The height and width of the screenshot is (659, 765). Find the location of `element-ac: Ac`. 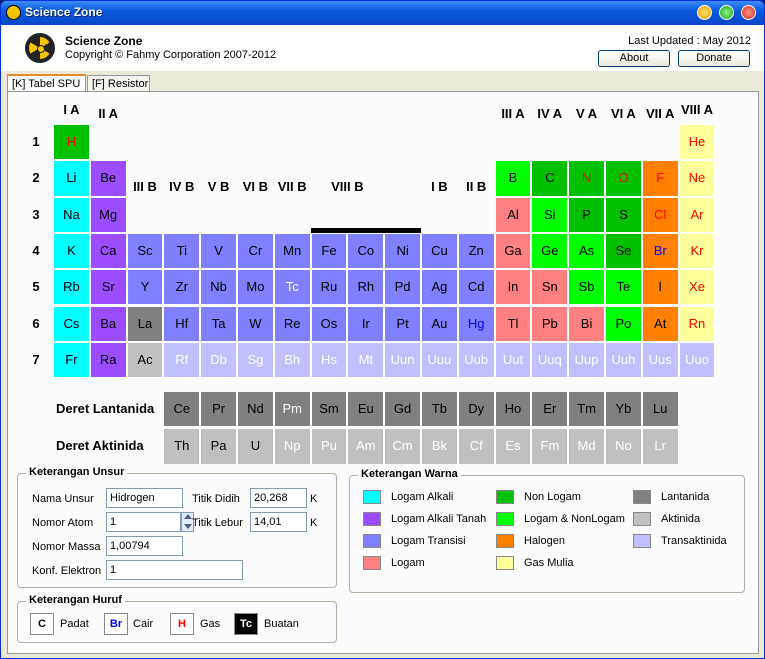

element-ac: Ac is located at coordinates (145, 360).